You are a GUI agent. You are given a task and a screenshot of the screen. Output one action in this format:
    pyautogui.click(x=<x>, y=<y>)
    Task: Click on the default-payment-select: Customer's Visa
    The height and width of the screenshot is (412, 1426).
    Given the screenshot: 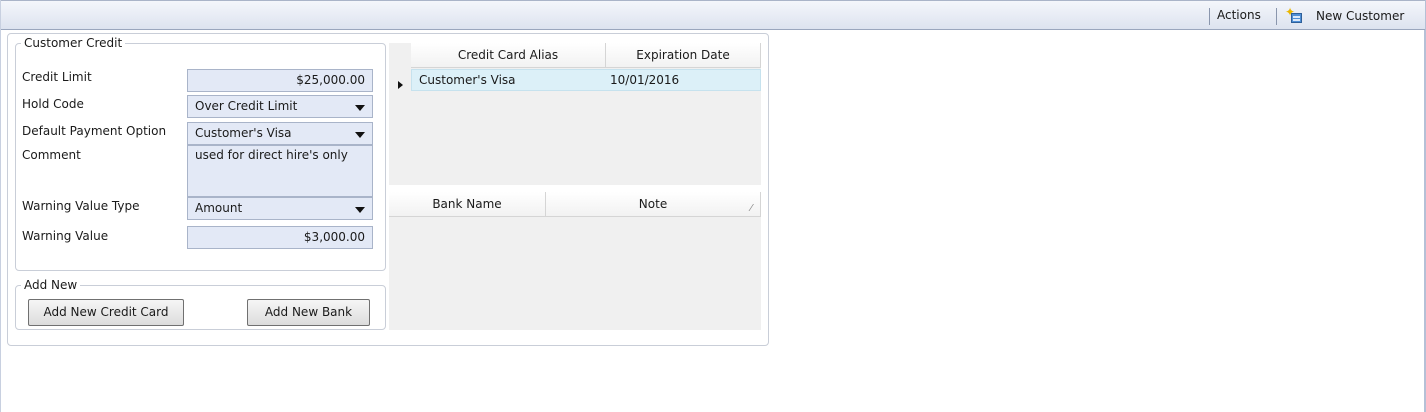 What is the action you would take?
    pyautogui.click(x=280, y=133)
    